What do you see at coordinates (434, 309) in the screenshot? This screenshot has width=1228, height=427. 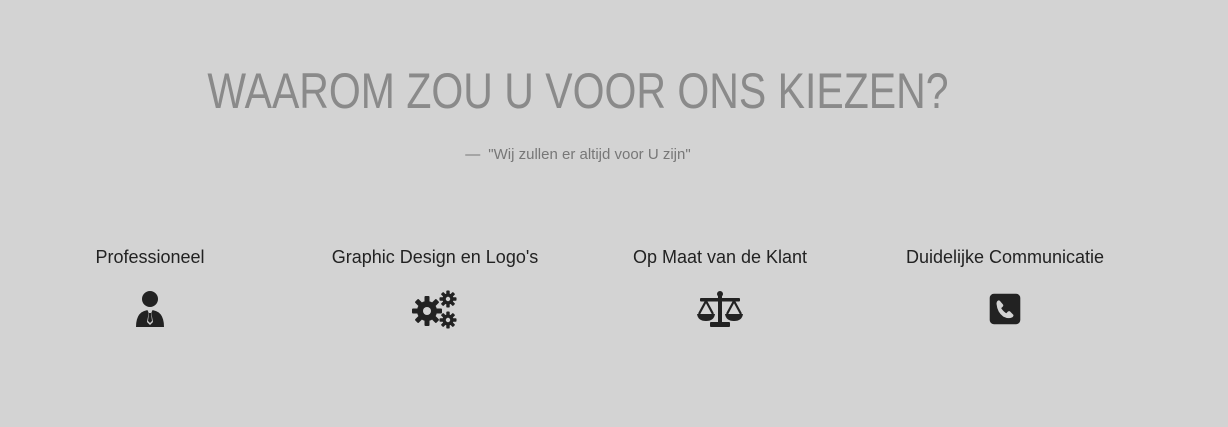 I see `cogs-icon` at bounding box center [434, 309].